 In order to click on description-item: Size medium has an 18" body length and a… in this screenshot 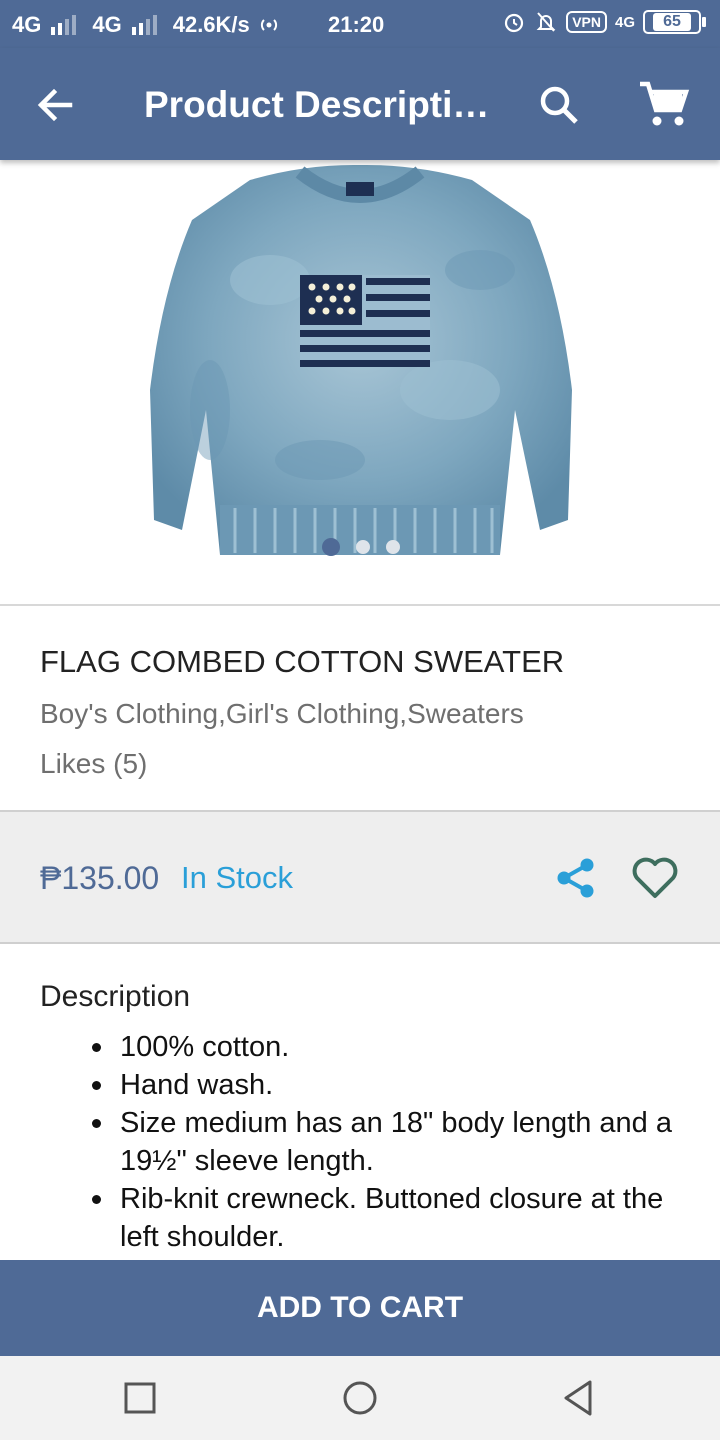, I will do `click(386, 1142)`.